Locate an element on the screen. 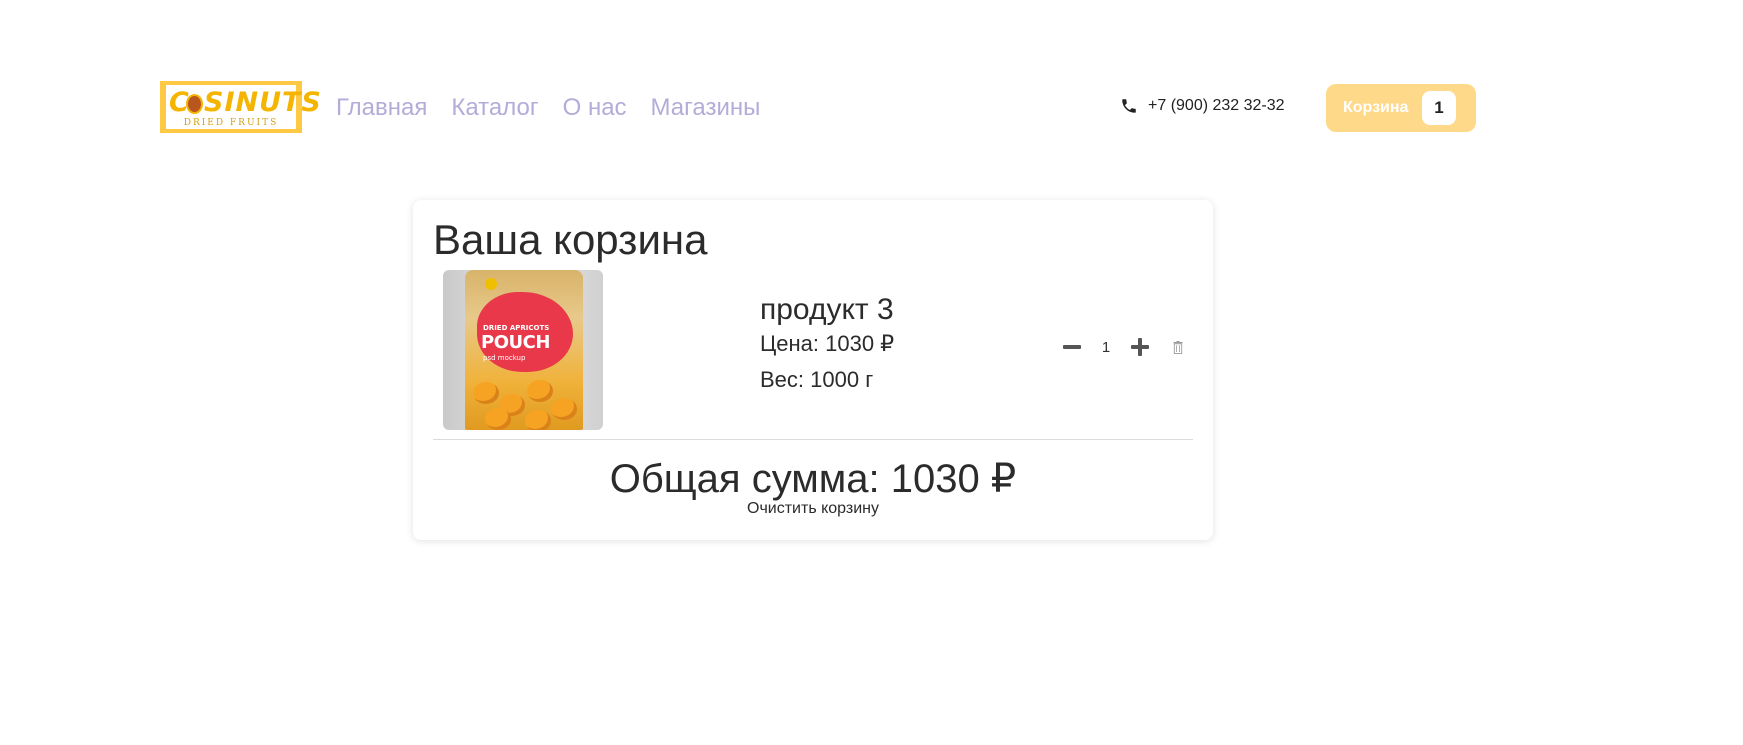  cart-title: Ваша корзина is located at coordinates (570, 239).